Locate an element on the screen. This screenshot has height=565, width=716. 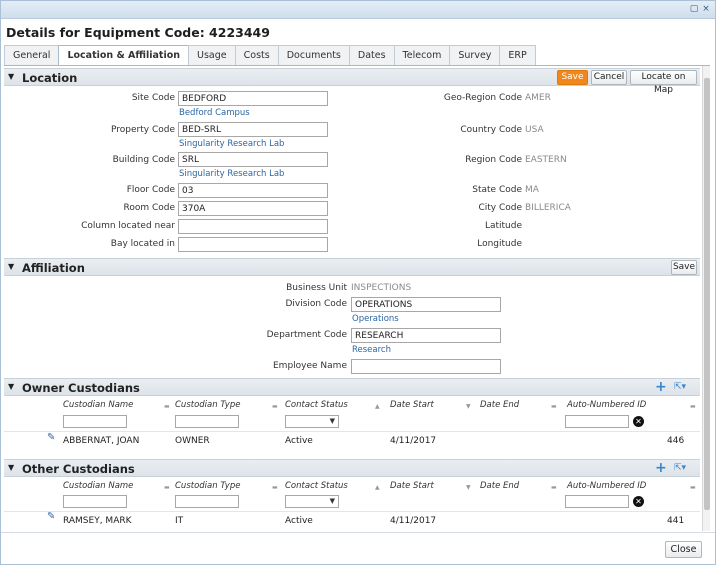
locate-on-map-button: Locate on Map is located at coordinates (663, 82).